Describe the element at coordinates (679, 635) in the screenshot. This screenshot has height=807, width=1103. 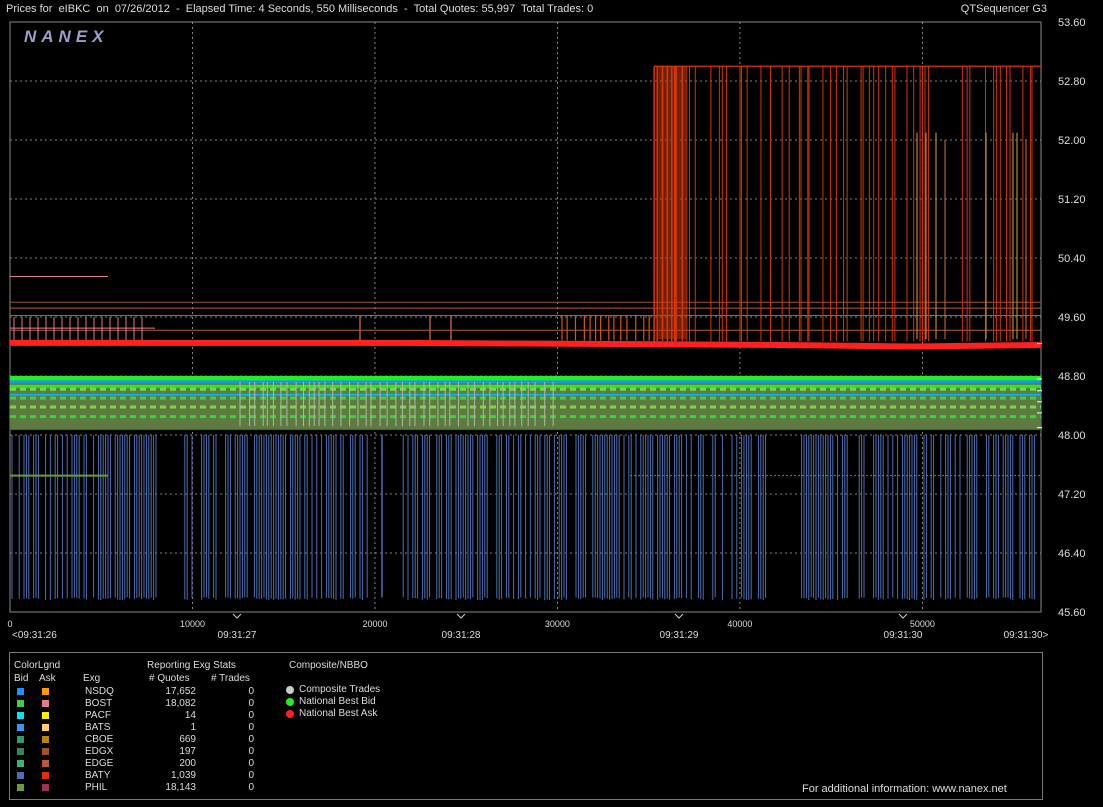
I see `time-tick-label: 09:31:29` at that location.